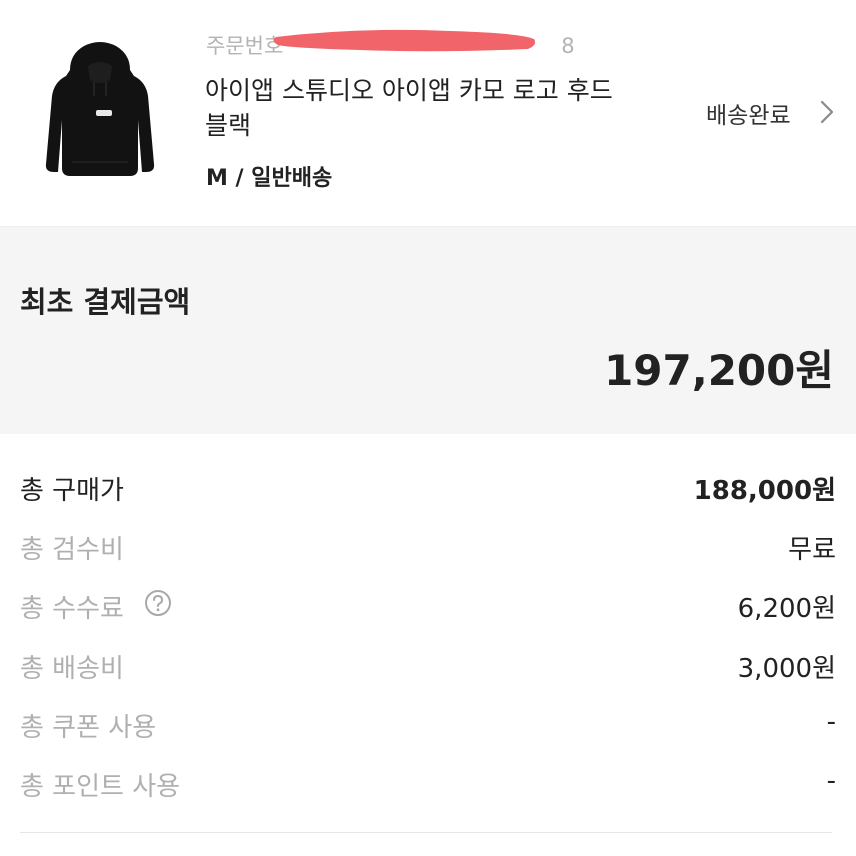  What do you see at coordinates (100, 787) in the screenshot?
I see `row-label: 총 포인트 사용` at bounding box center [100, 787].